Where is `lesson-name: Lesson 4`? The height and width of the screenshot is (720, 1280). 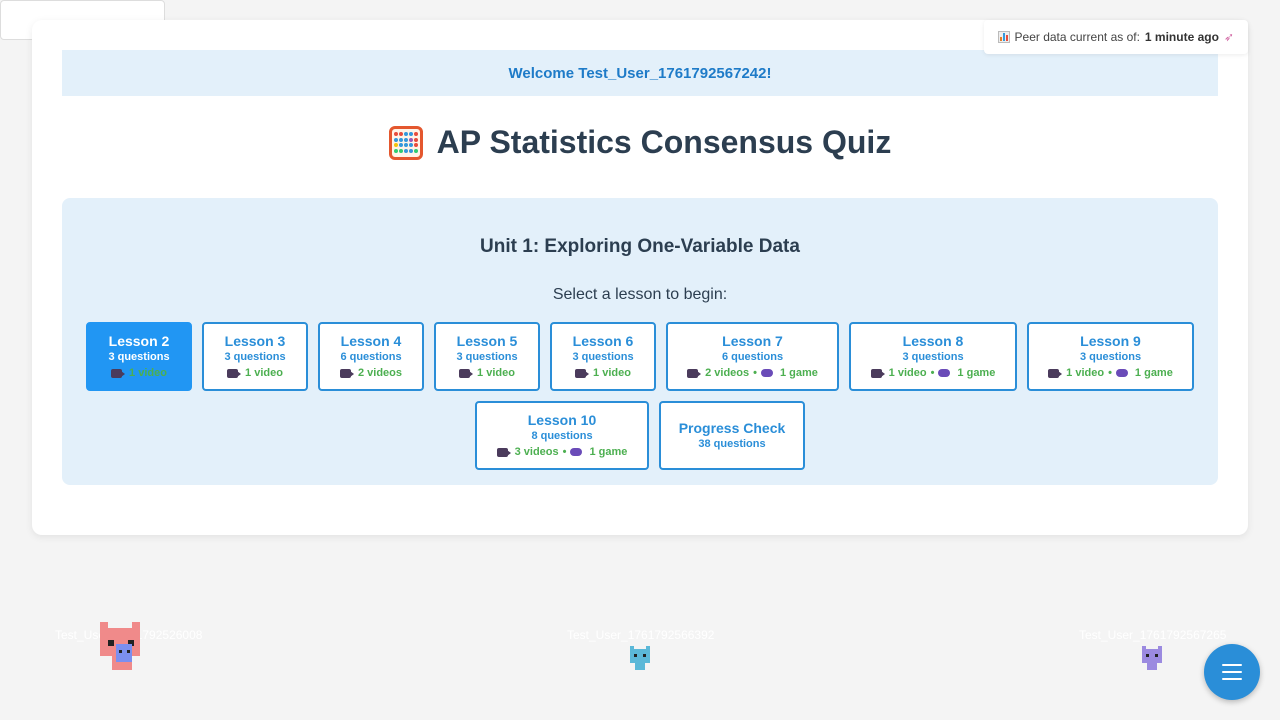 lesson-name: Lesson 4 is located at coordinates (371, 341).